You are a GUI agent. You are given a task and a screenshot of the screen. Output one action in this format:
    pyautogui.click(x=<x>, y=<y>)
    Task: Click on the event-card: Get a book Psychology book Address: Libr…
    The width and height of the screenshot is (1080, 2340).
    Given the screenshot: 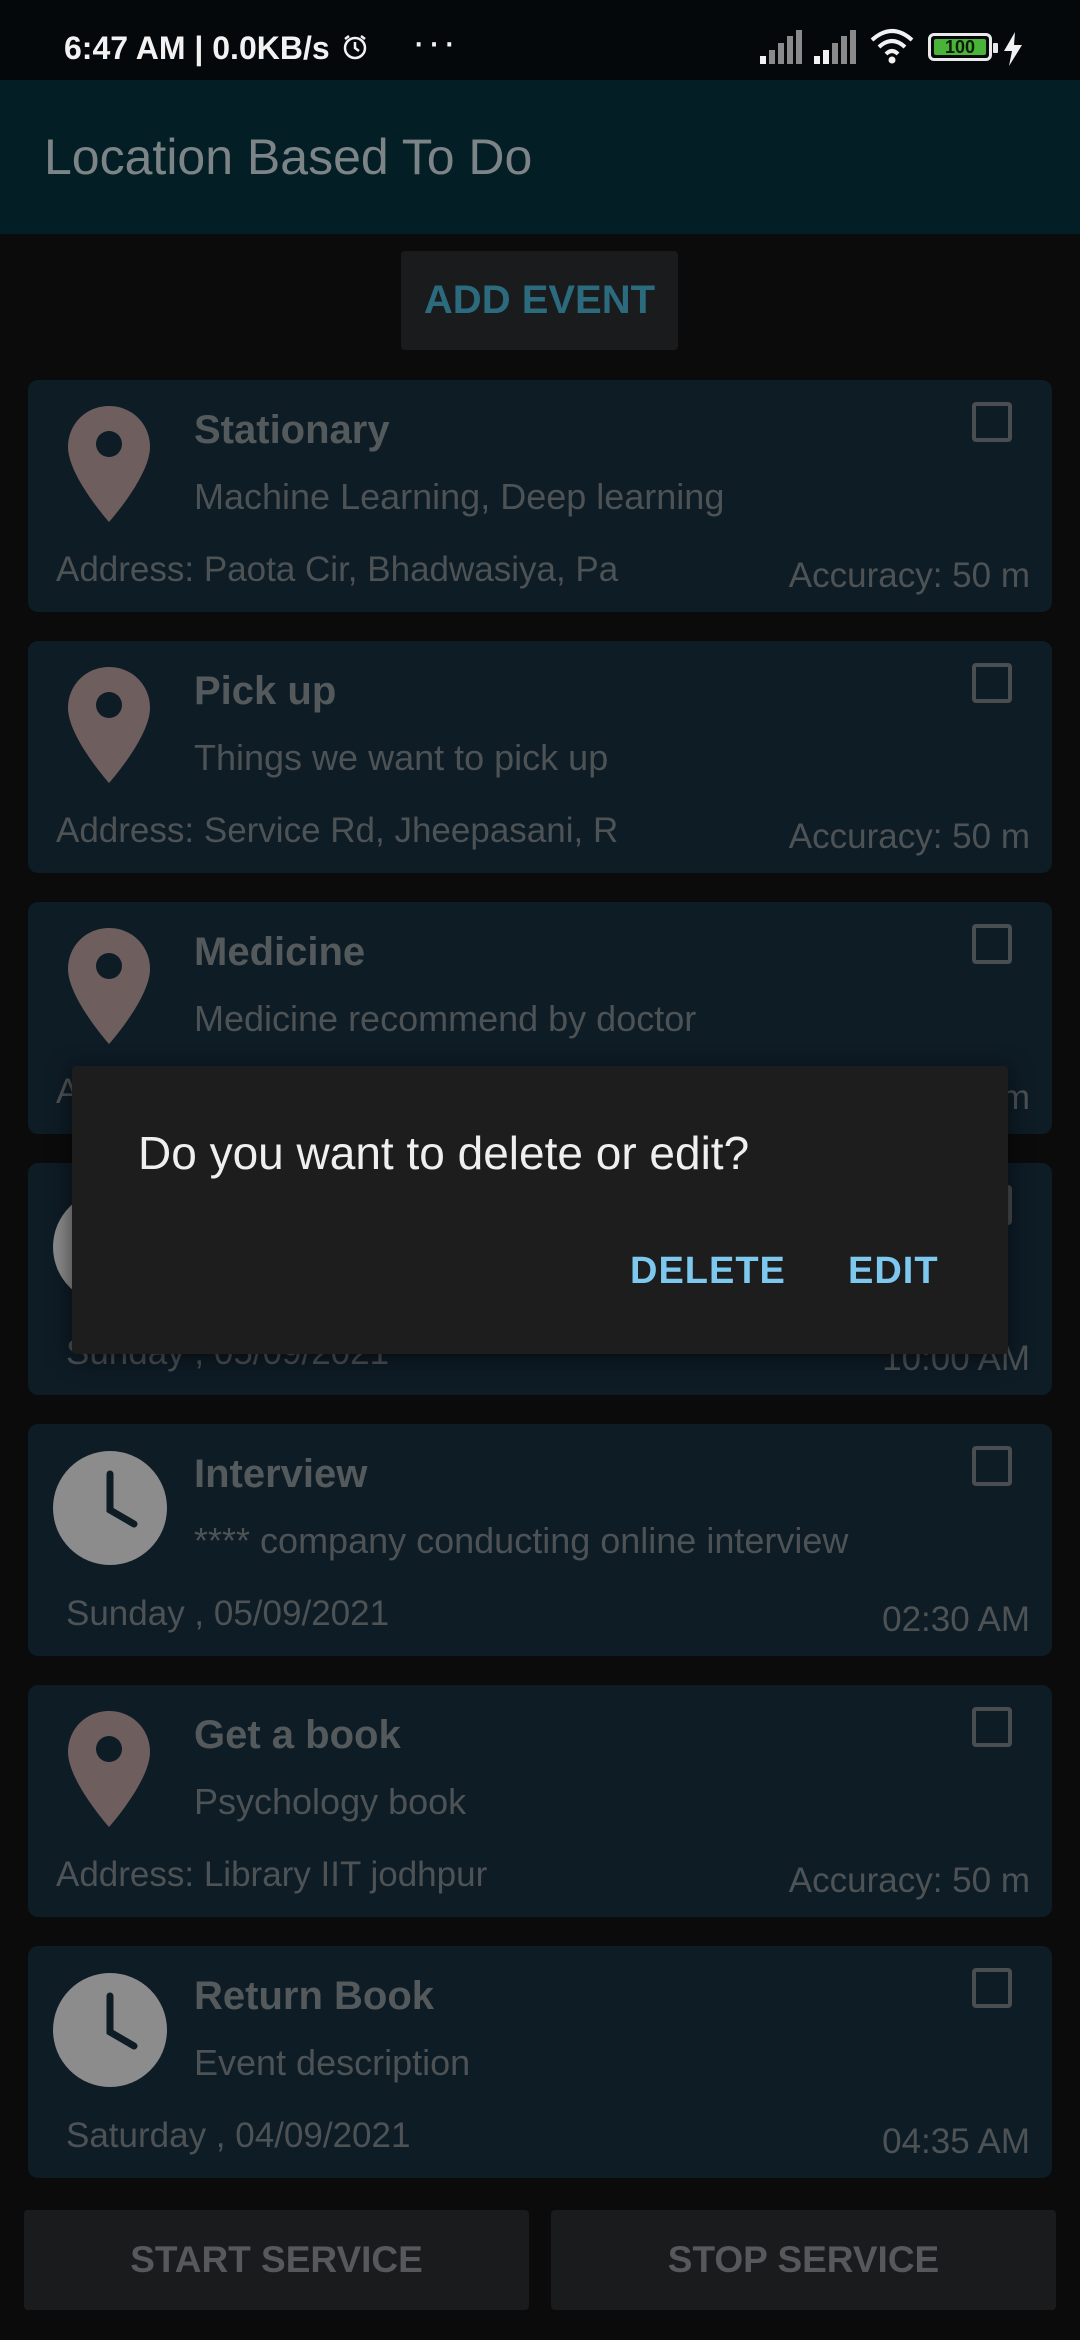 What is the action you would take?
    pyautogui.click(x=540, y=1801)
    